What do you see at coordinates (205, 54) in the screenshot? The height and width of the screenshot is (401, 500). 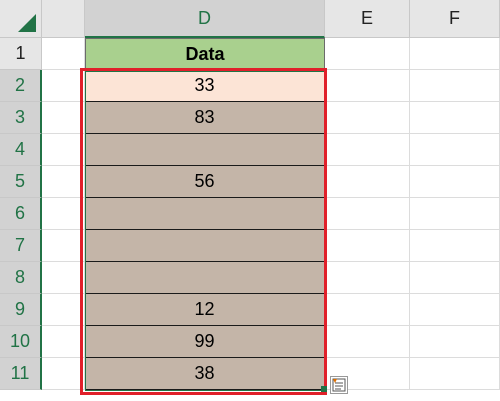 I see `cell-d1-header: Data` at bounding box center [205, 54].